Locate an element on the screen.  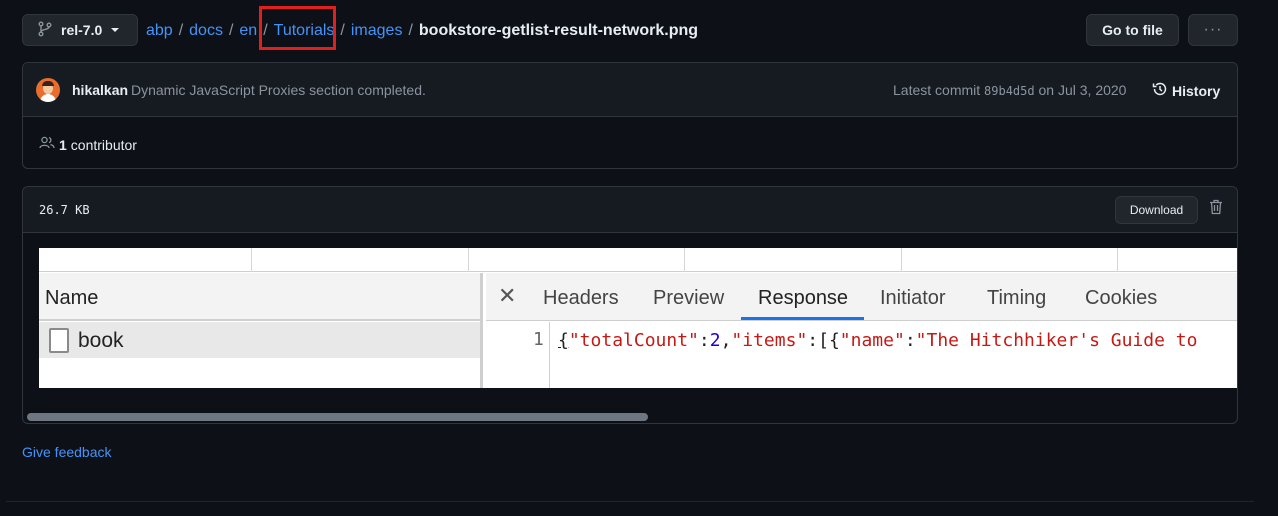
latest-commit-label: Latest commit is located at coordinates (937, 90).